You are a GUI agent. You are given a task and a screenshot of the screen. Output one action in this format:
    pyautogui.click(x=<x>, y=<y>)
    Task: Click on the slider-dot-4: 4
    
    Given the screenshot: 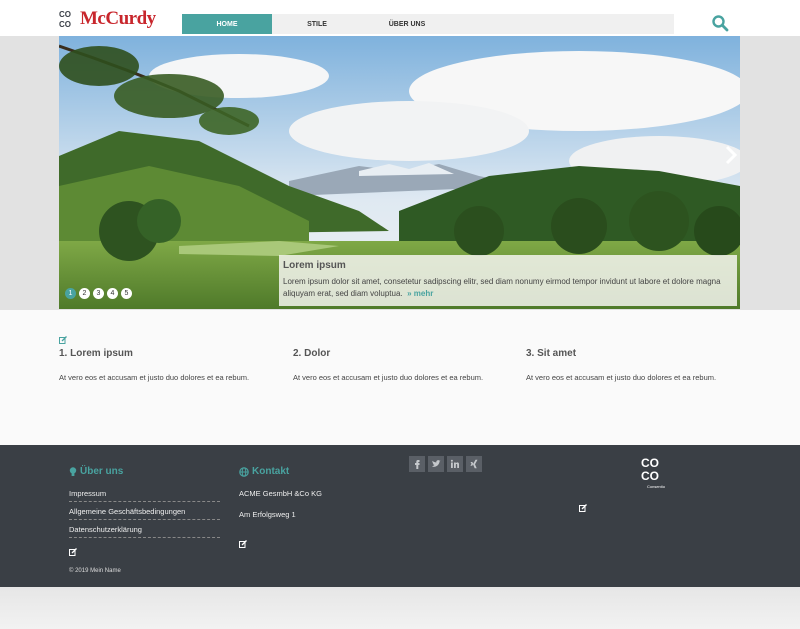 What is the action you would take?
    pyautogui.click(x=112, y=293)
    